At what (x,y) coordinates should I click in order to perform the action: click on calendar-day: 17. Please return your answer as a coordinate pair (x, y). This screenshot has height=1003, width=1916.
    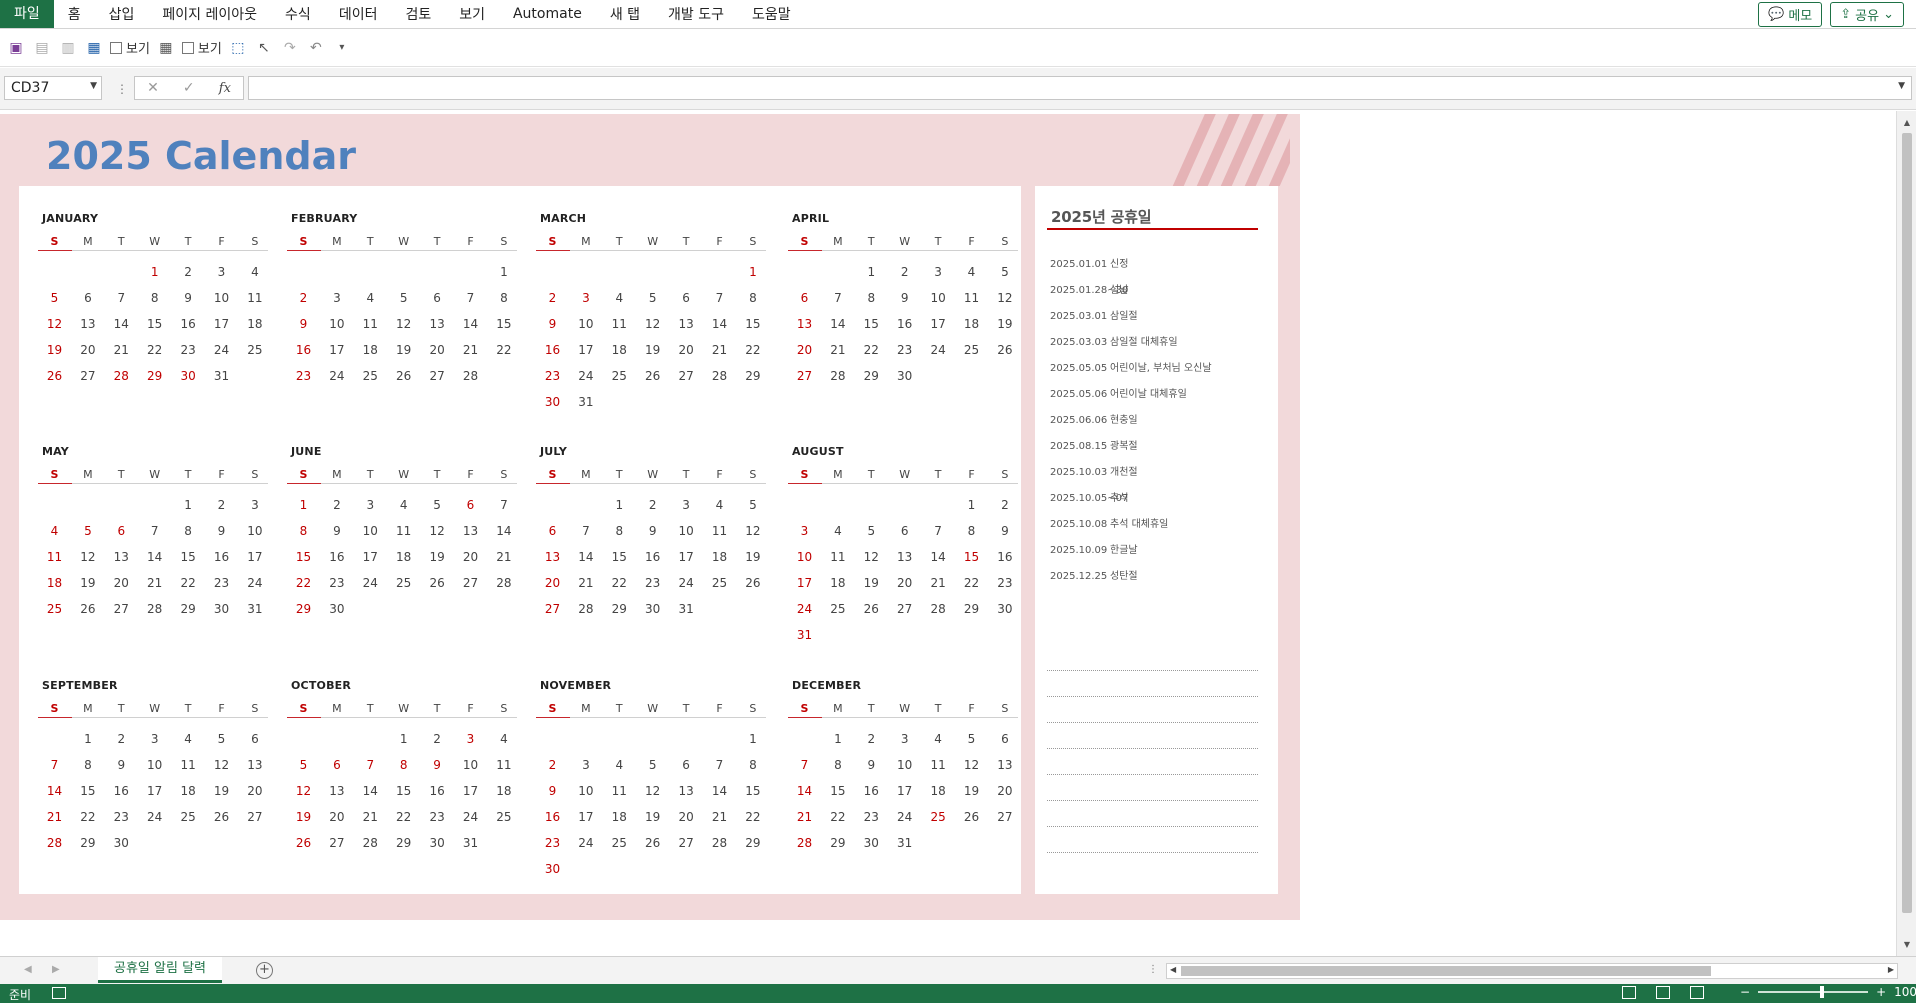
    Looking at the image, I should click on (221, 324).